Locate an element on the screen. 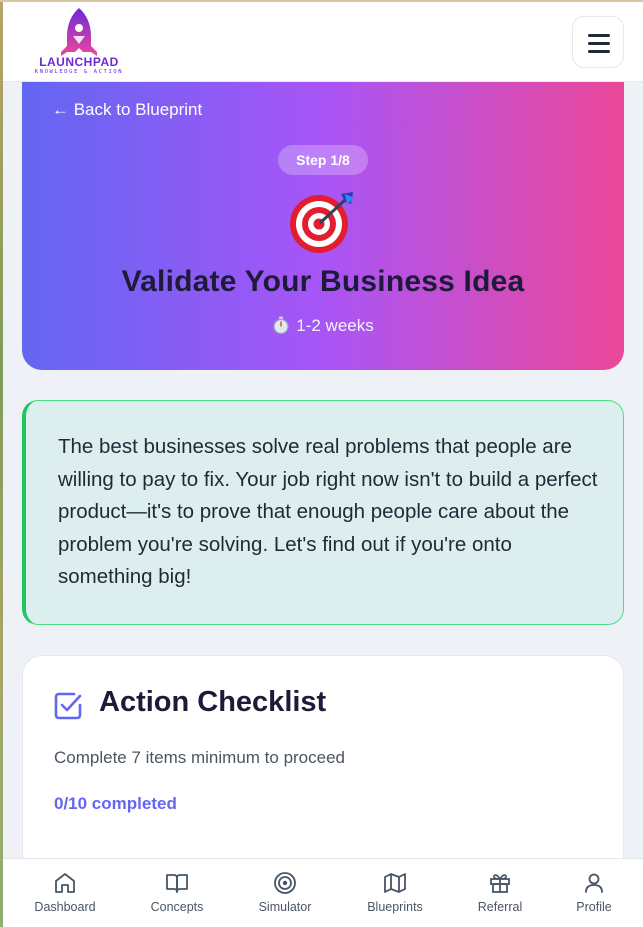 This screenshot has width=643, height=927. step-title: Validate Your Business Idea is located at coordinates (323, 281).